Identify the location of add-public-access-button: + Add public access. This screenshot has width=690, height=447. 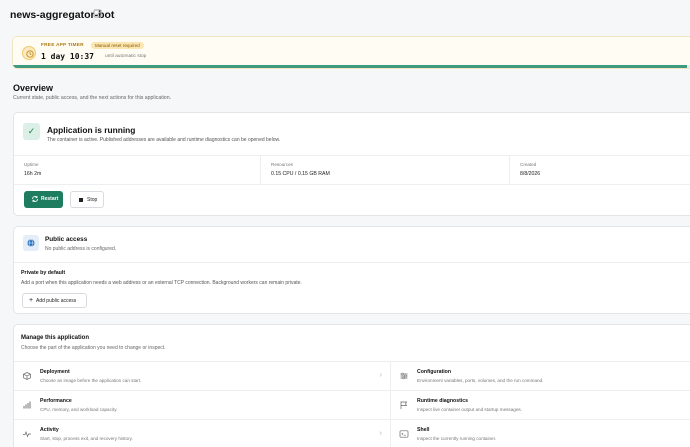
(54, 300).